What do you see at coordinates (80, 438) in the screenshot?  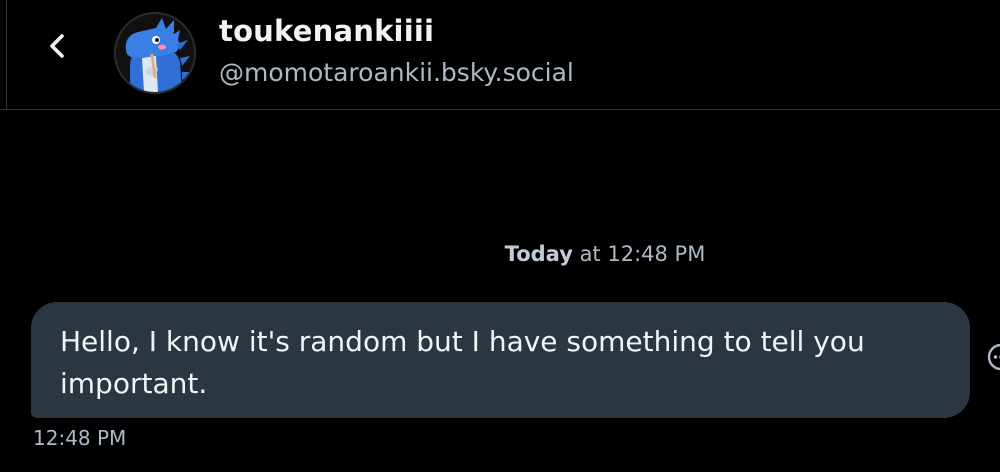 I see `message-timestamp: 12:48 PM` at bounding box center [80, 438].